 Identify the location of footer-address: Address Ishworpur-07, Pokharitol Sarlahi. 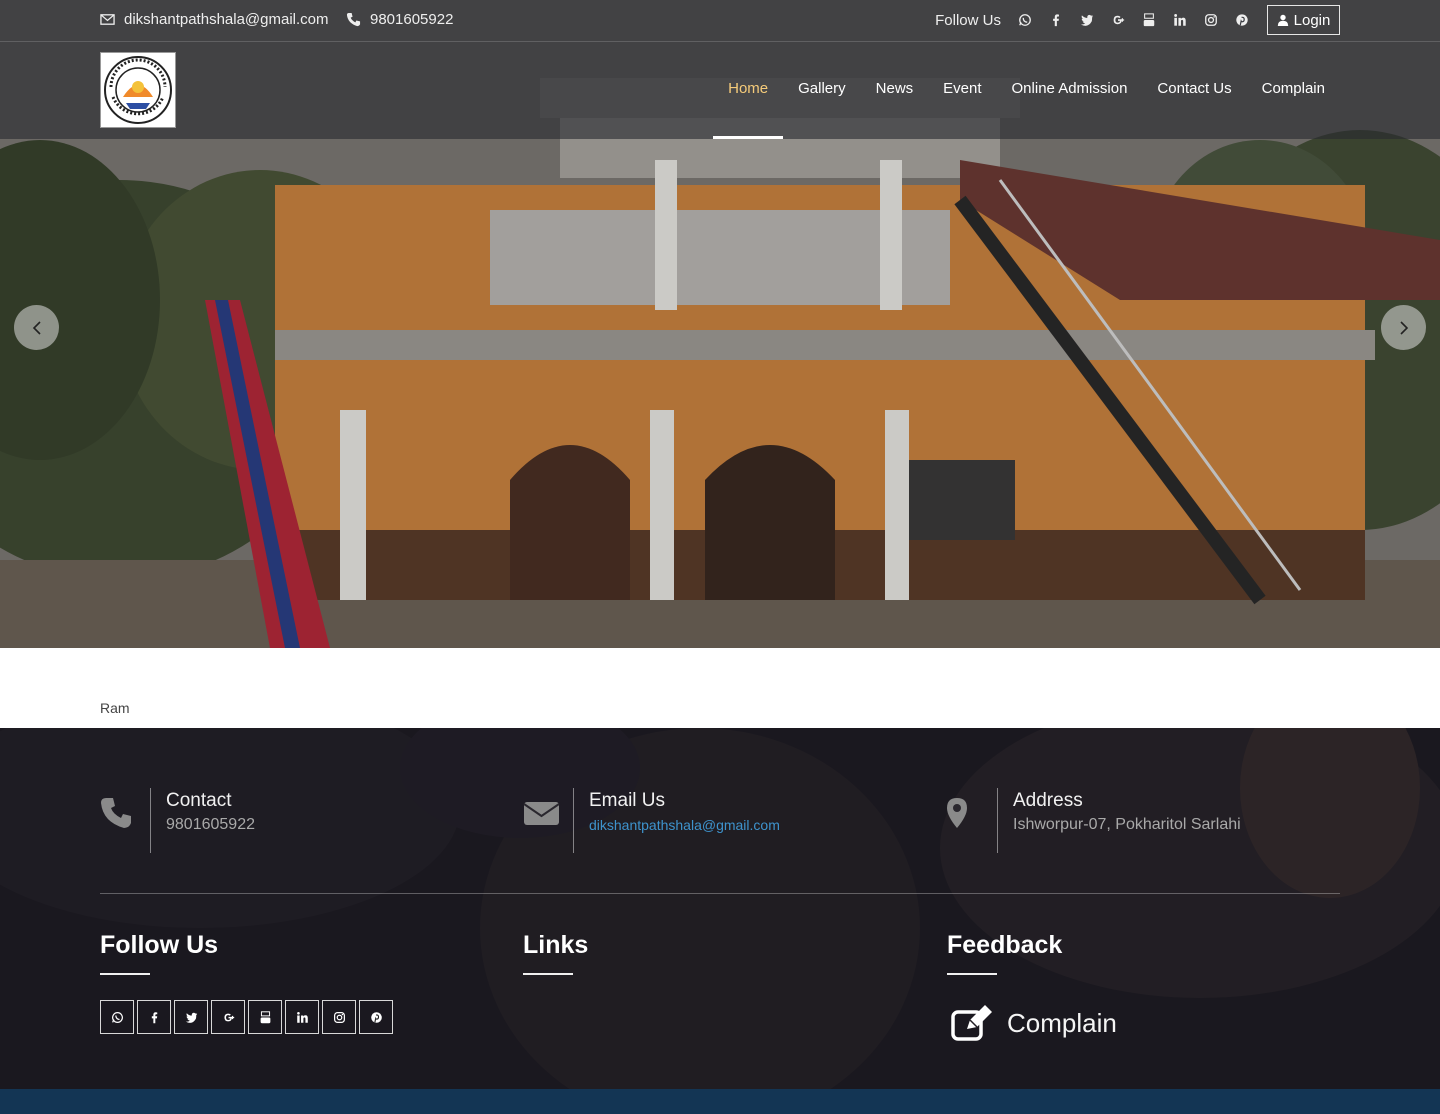
(1147, 820).